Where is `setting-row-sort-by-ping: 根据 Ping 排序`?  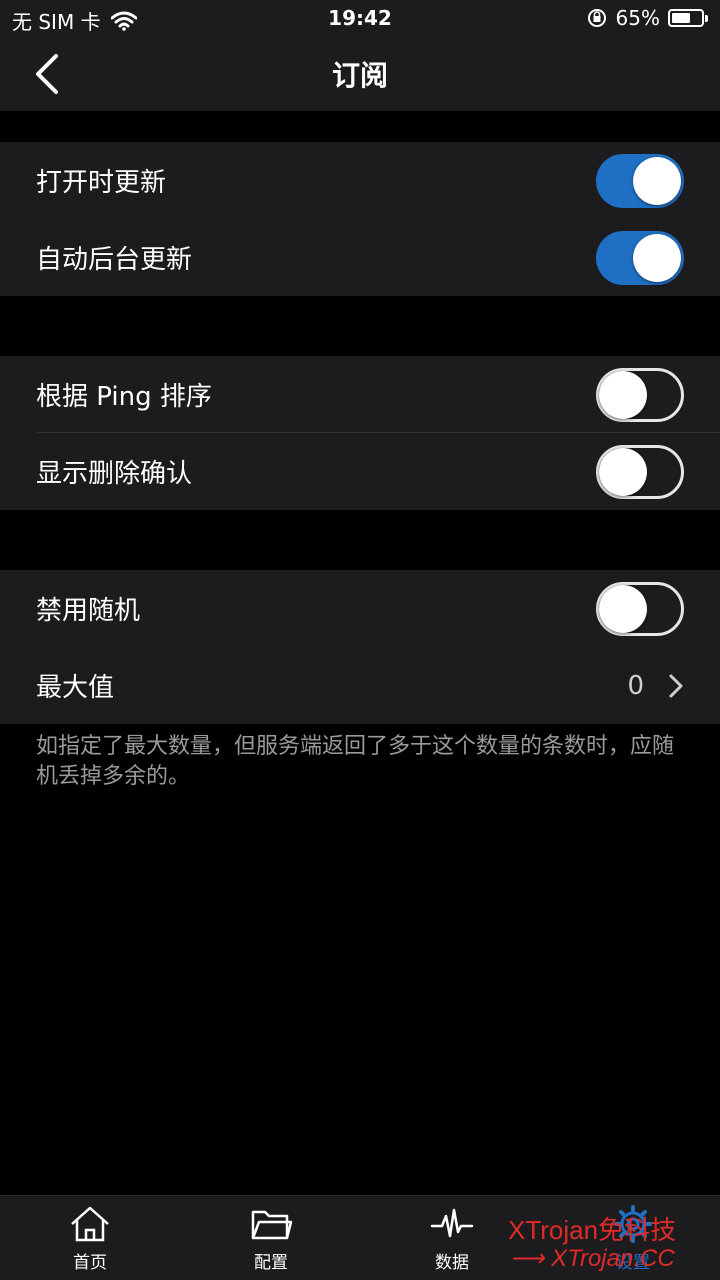 setting-row-sort-by-ping: 根据 Ping 排序 is located at coordinates (360, 394).